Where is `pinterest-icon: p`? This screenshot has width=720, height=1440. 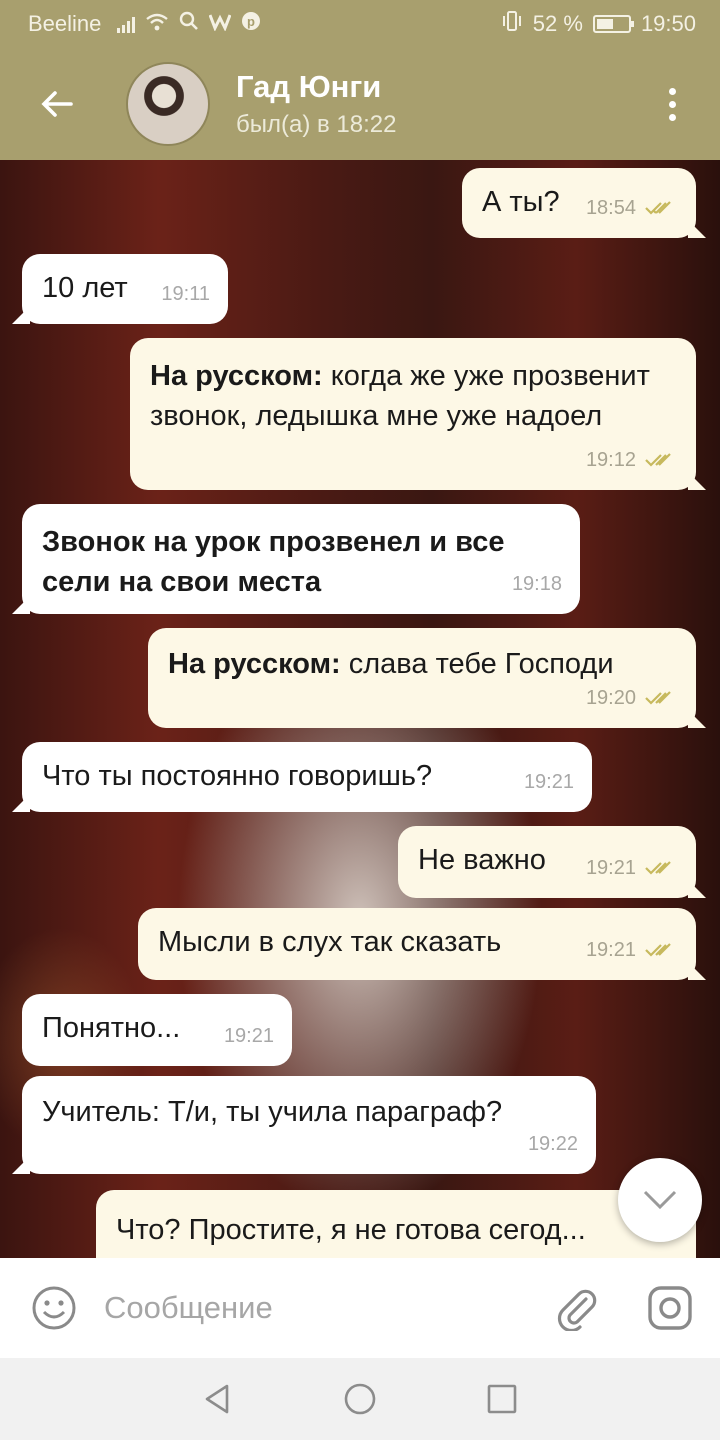
pinterest-icon: p is located at coordinates (251, 24).